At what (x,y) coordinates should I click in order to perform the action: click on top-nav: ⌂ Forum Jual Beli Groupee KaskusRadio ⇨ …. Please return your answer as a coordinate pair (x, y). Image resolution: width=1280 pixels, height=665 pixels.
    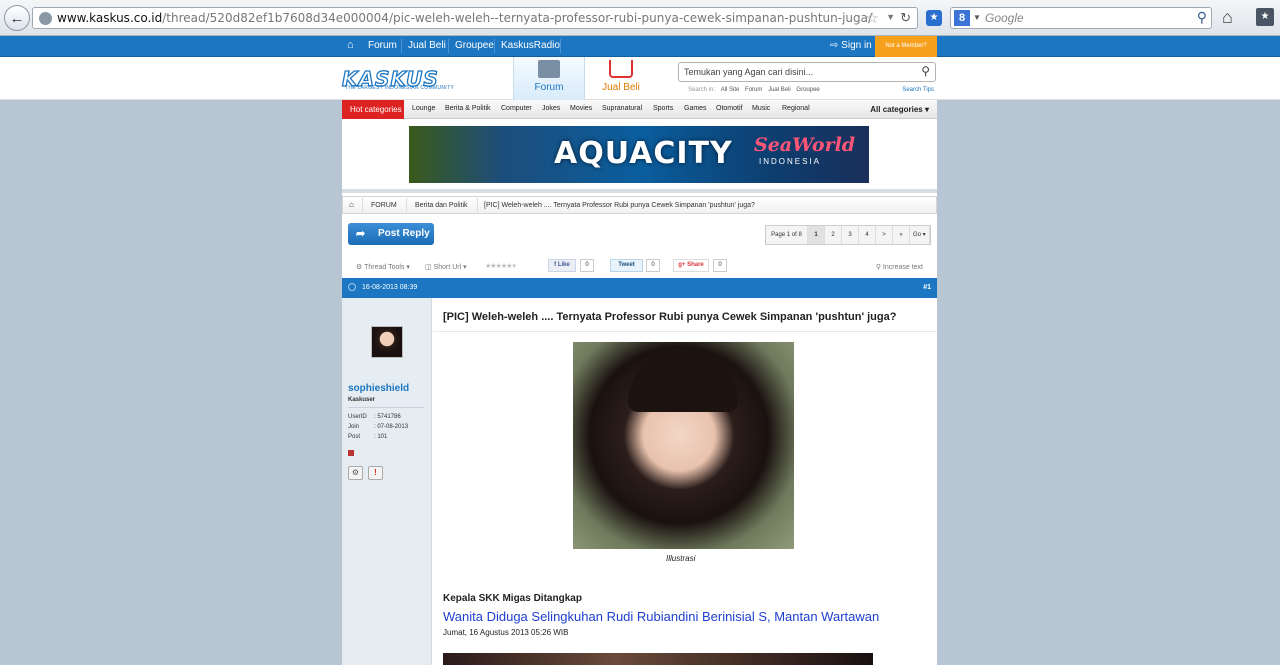
    Looking at the image, I should click on (640, 48).